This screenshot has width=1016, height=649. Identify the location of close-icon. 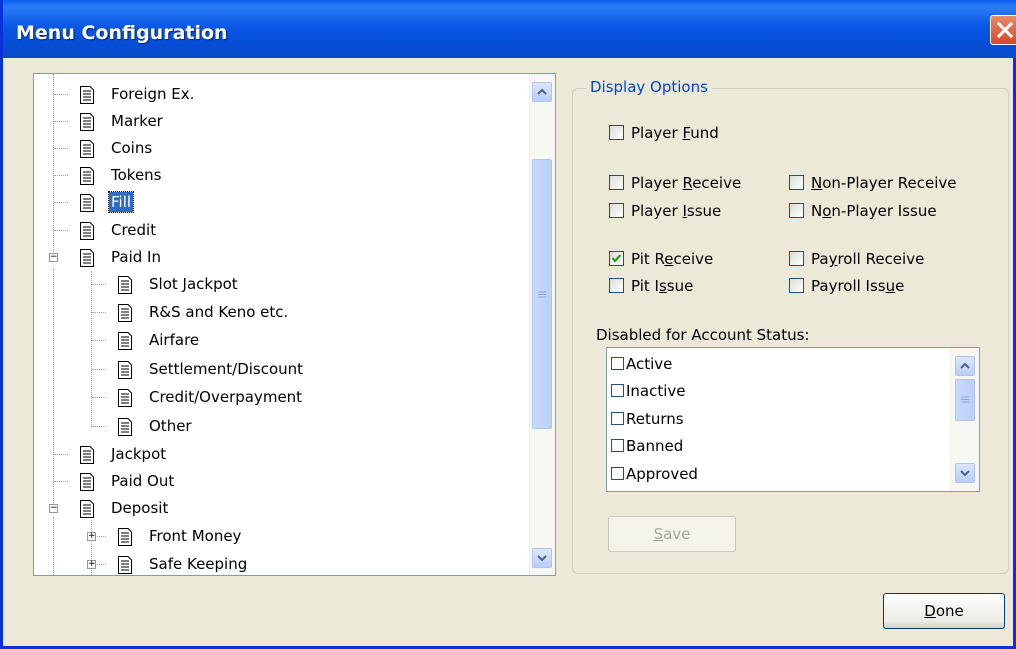
(1005, 30).